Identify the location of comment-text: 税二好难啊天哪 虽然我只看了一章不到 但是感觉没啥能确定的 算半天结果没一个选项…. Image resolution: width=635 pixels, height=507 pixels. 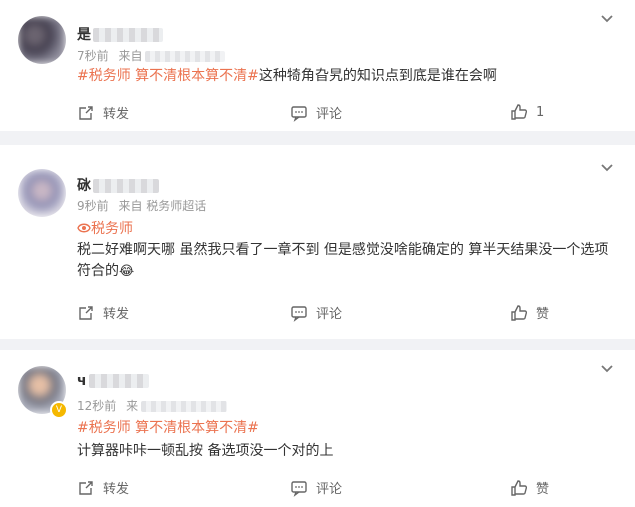
(343, 260).